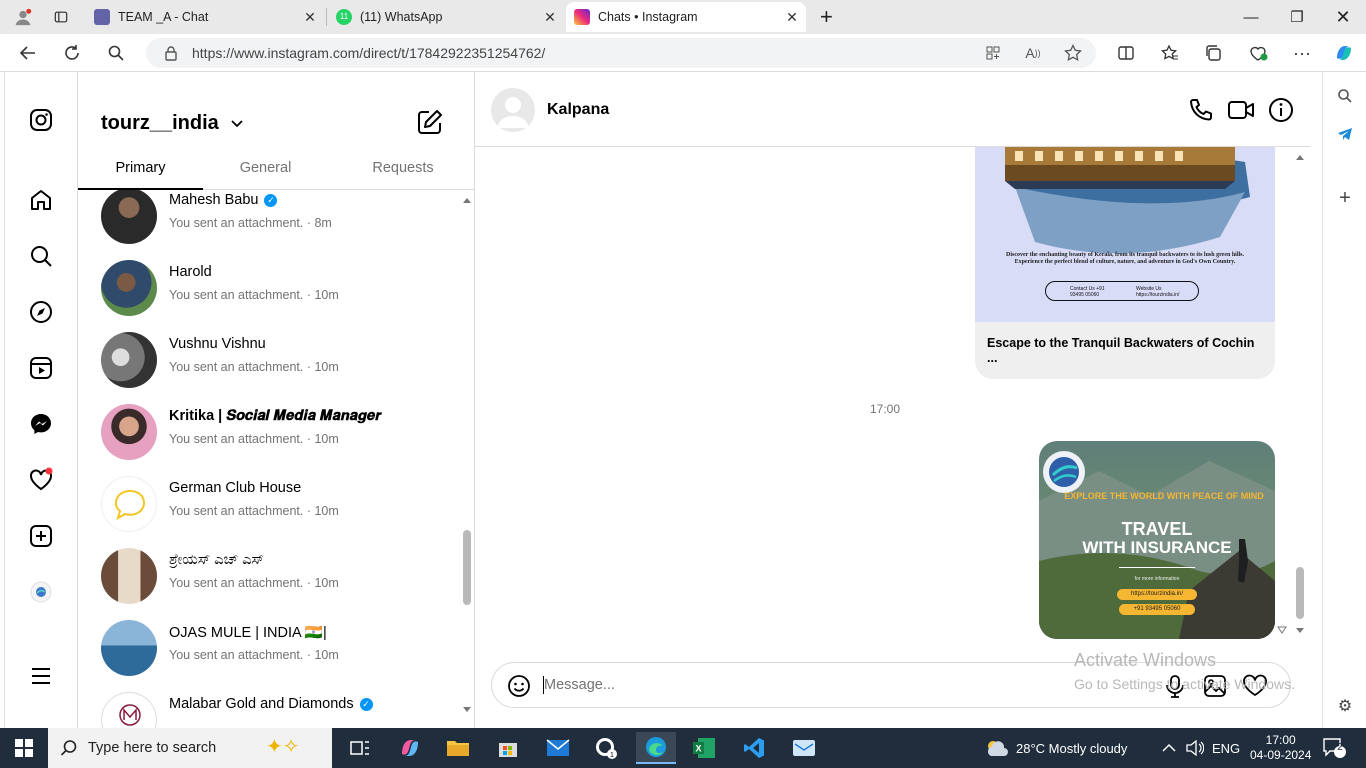 This screenshot has height=768, width=1366. Describe the element at coordinates (993, 53) in the screenshot. I see `app-available-icon` at that location.